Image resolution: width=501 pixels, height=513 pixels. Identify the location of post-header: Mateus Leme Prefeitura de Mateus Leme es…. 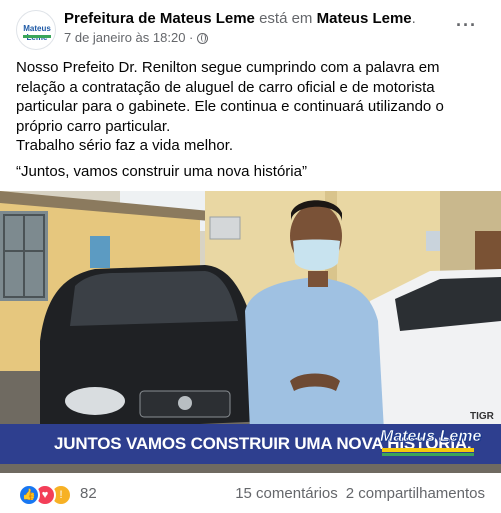
(250, 26).